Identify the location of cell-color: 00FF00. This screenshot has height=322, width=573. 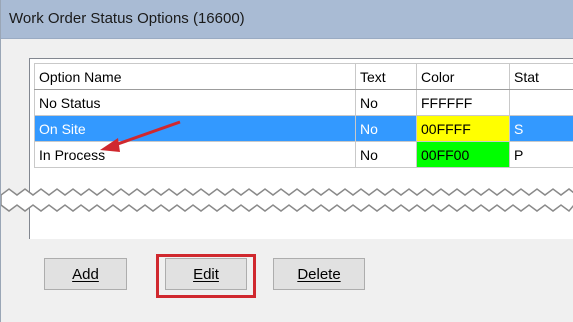
(463, 154).